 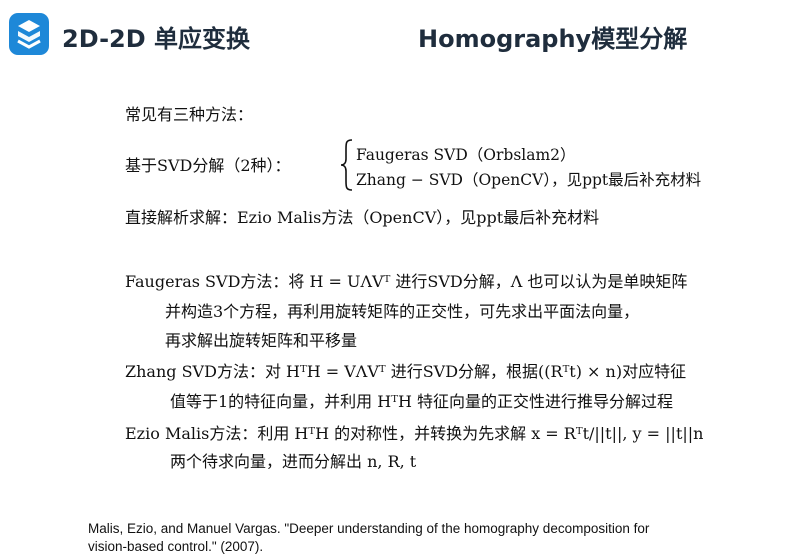 What do you see at coordinates (346, 165) in the screenshot?
I see `brace-icon` at bounding box center [346, 165].